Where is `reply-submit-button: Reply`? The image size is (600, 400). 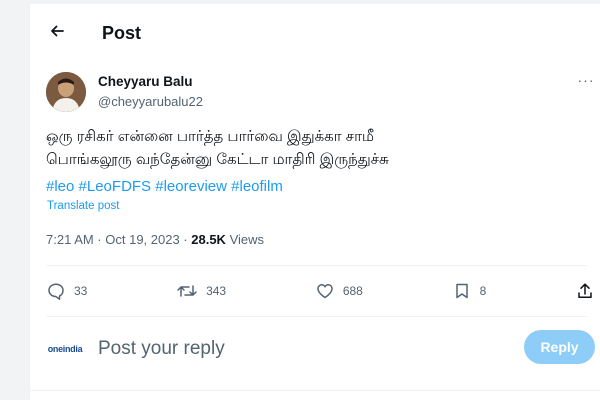
reply-submit-button: Reply is located at coordinates (559, 347).